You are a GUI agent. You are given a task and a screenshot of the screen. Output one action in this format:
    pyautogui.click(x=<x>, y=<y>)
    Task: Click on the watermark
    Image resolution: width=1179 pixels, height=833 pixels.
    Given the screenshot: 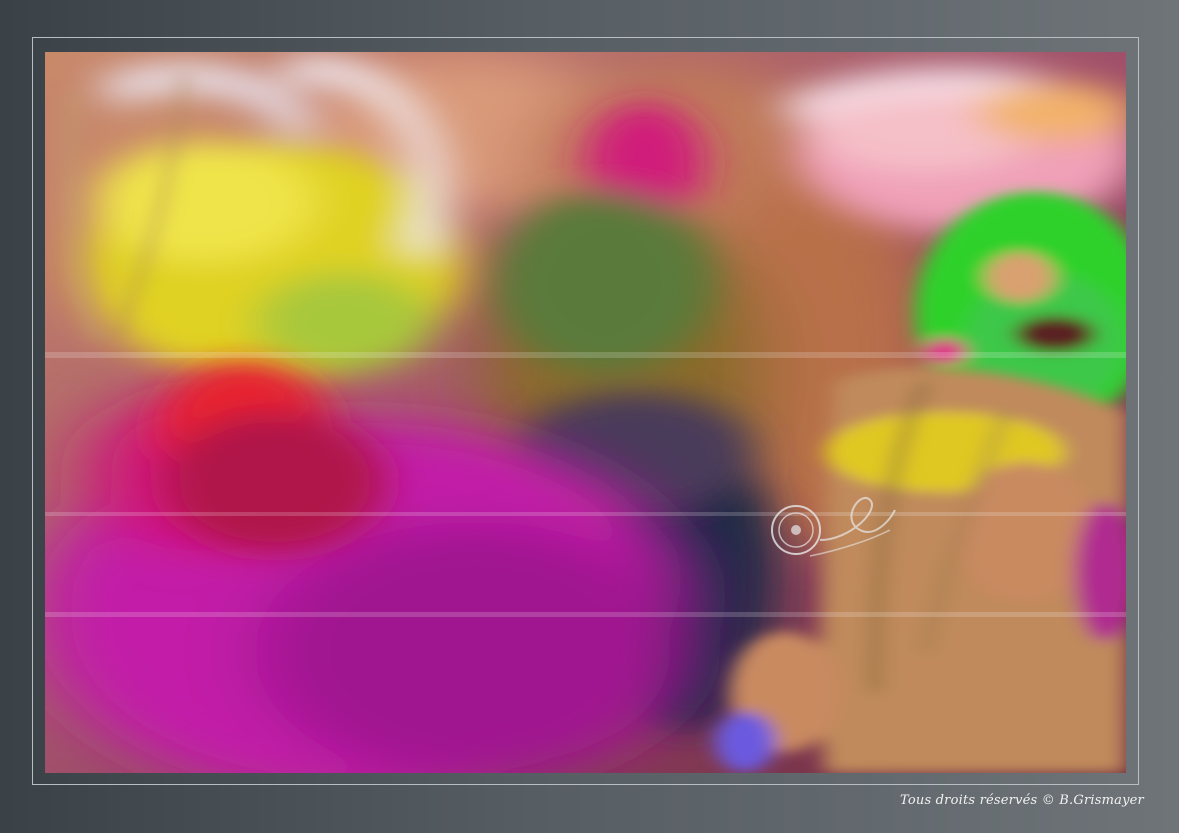 What is the action you would take?
    pyautogui.click(x=830, y=530)
    